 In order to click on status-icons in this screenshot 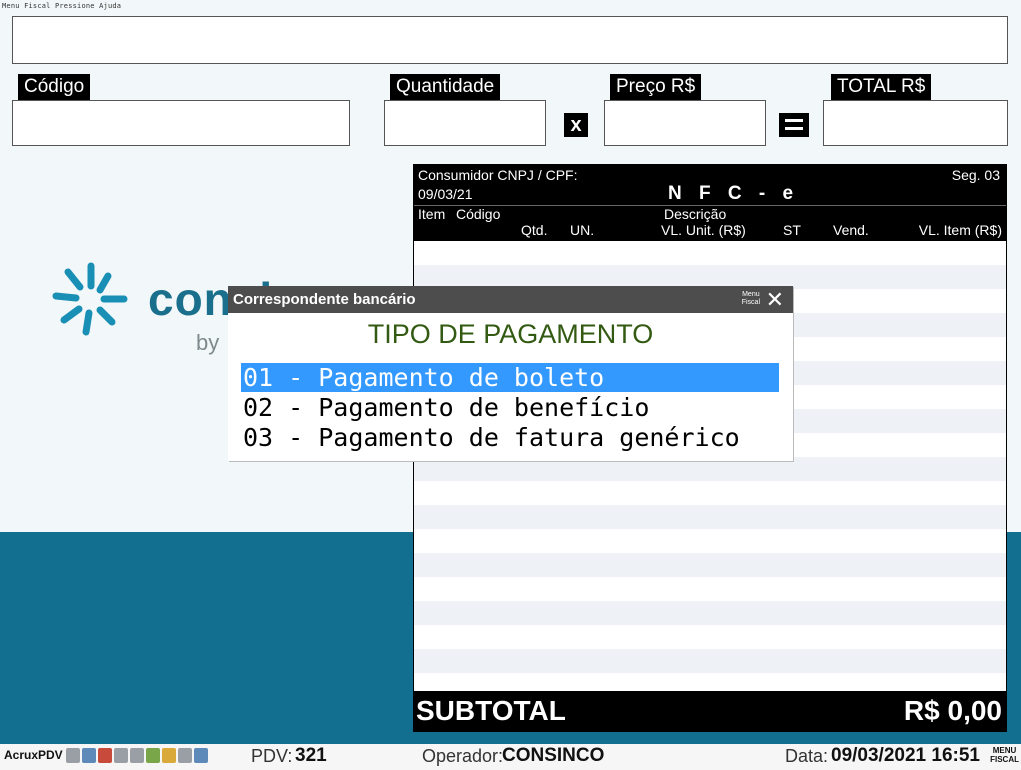, I will do `click(137, 755)`.